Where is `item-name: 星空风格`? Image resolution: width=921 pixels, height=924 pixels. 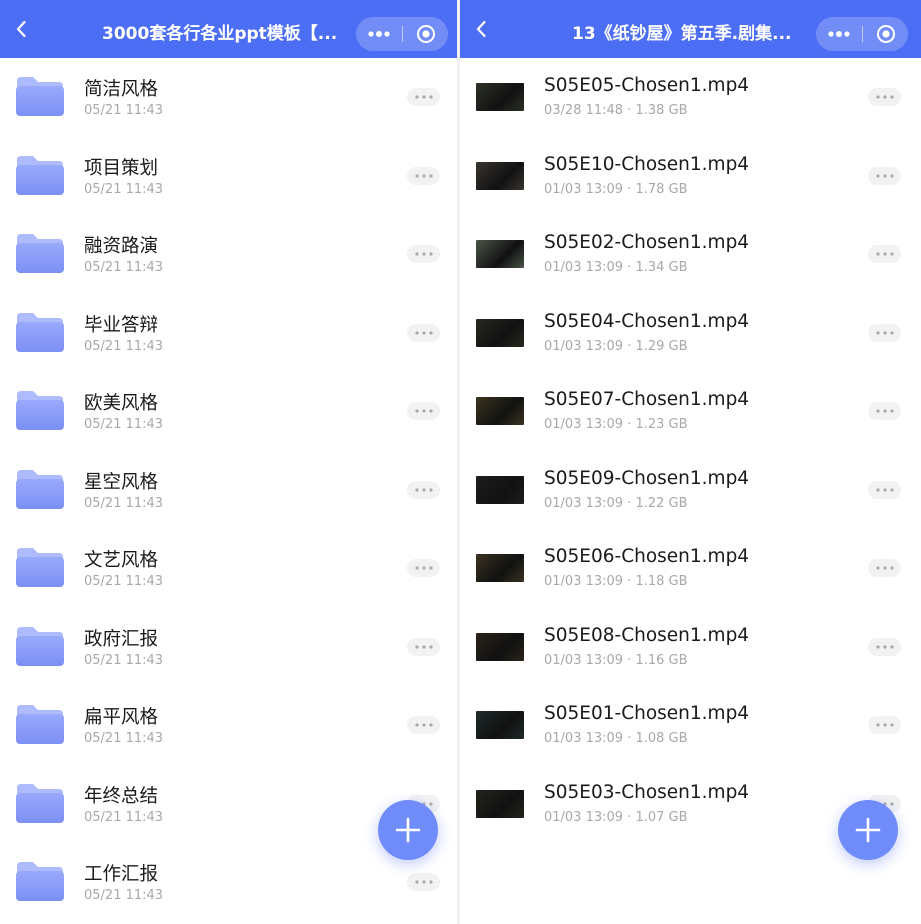 item-name: 星空风格 is located at coordinates (121, 482).